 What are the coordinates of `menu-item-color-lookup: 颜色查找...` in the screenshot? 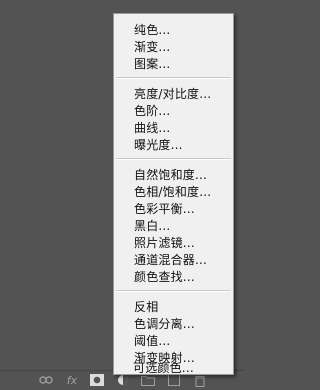 It's located at (164, 277).